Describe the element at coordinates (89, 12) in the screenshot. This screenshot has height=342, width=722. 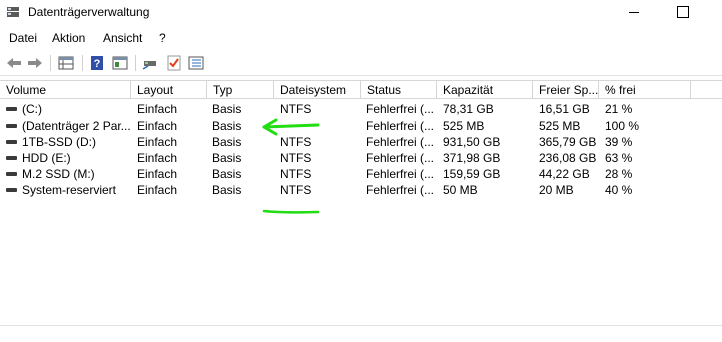
I see `window-title: Datenträgerverwaltung` at that location.